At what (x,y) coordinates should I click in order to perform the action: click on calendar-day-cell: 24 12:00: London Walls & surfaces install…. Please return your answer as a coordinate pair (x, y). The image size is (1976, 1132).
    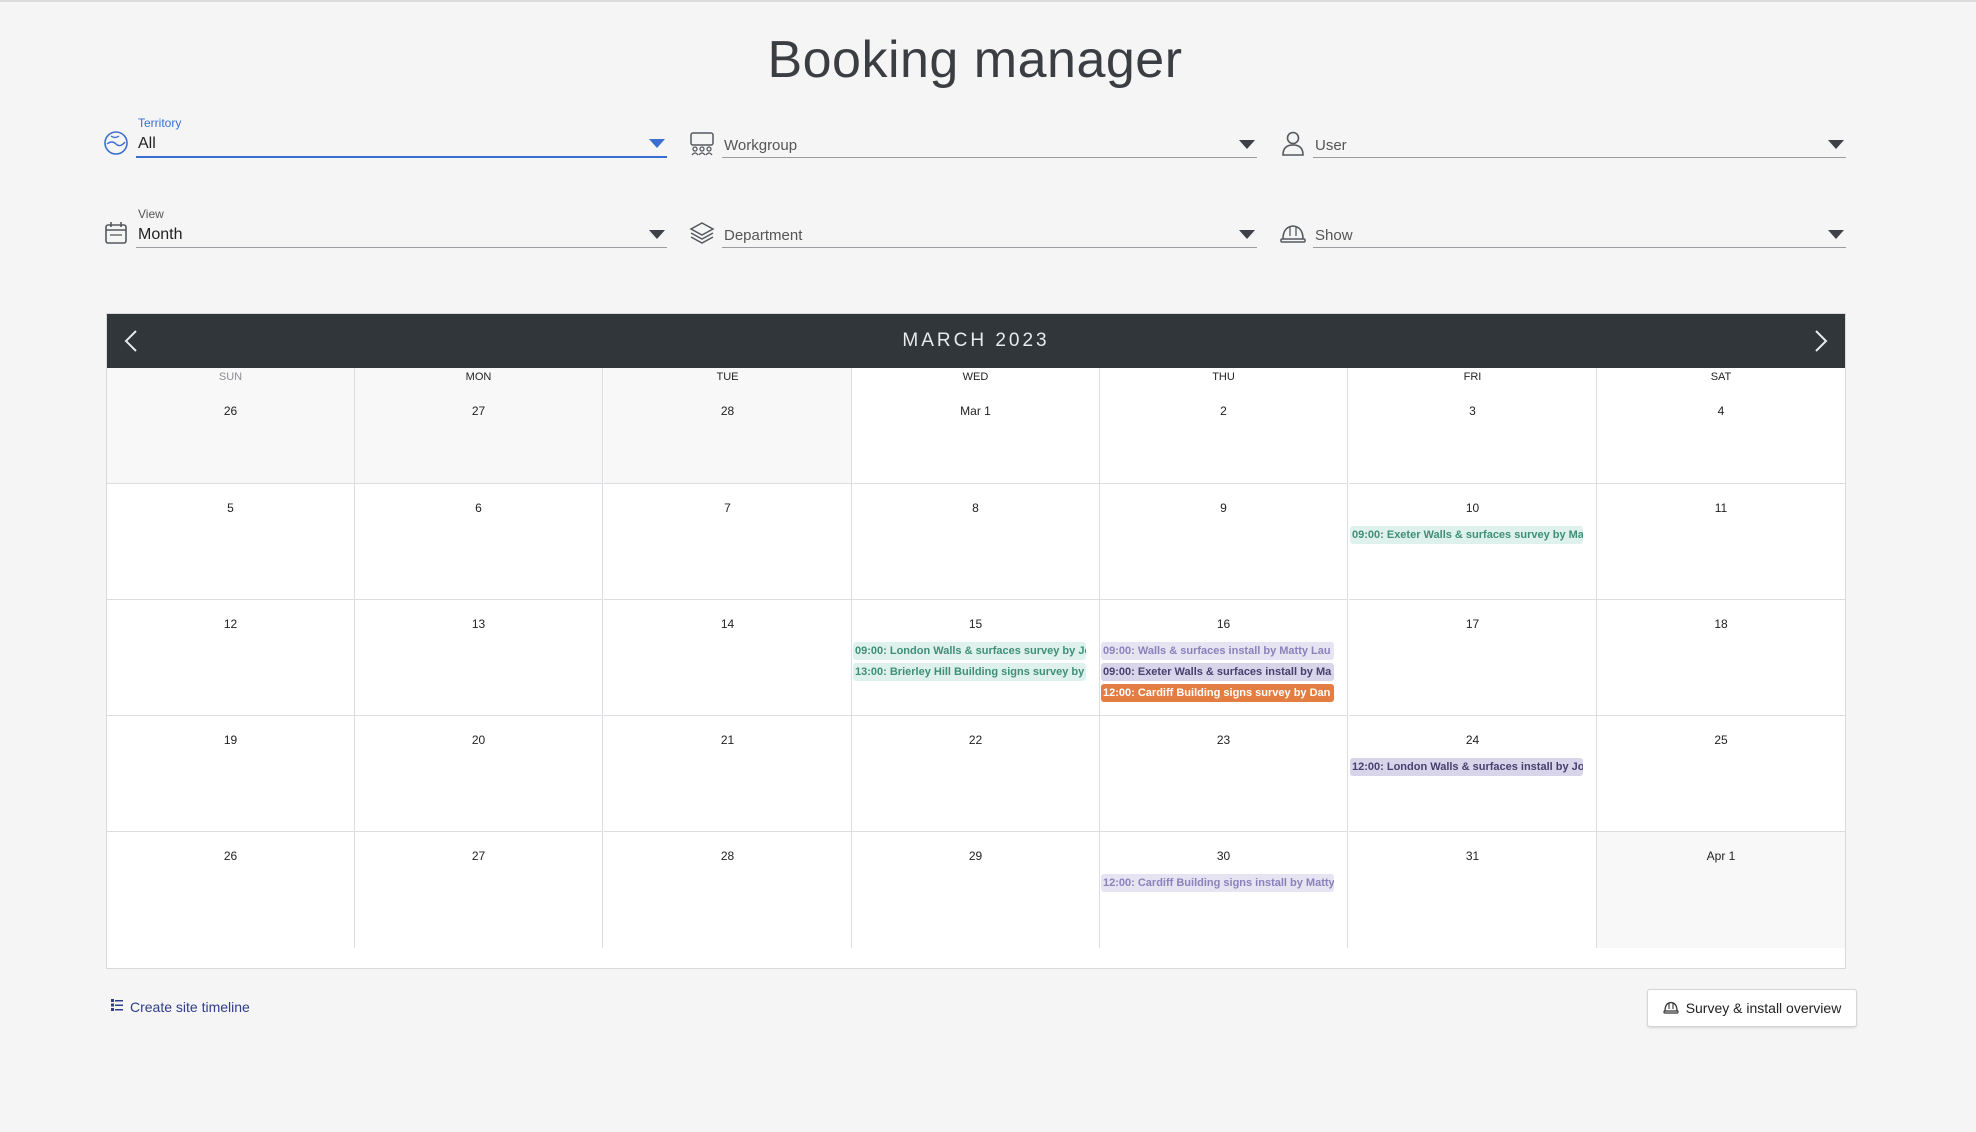
    Looking at the image, I should click on (1473, 774).